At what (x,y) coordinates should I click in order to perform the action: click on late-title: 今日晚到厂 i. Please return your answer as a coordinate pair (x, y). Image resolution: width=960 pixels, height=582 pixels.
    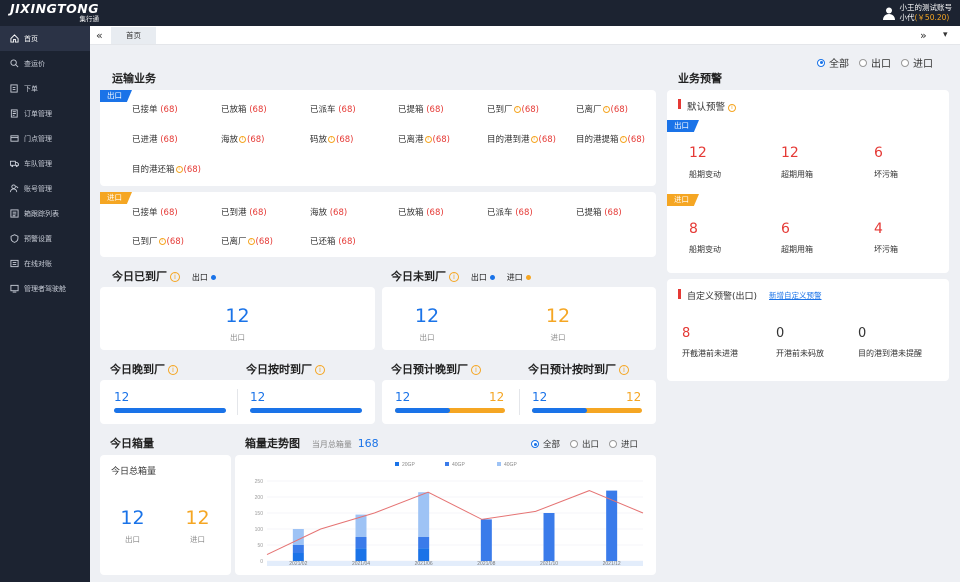
    Looking at the image, I should click on (144, 369).